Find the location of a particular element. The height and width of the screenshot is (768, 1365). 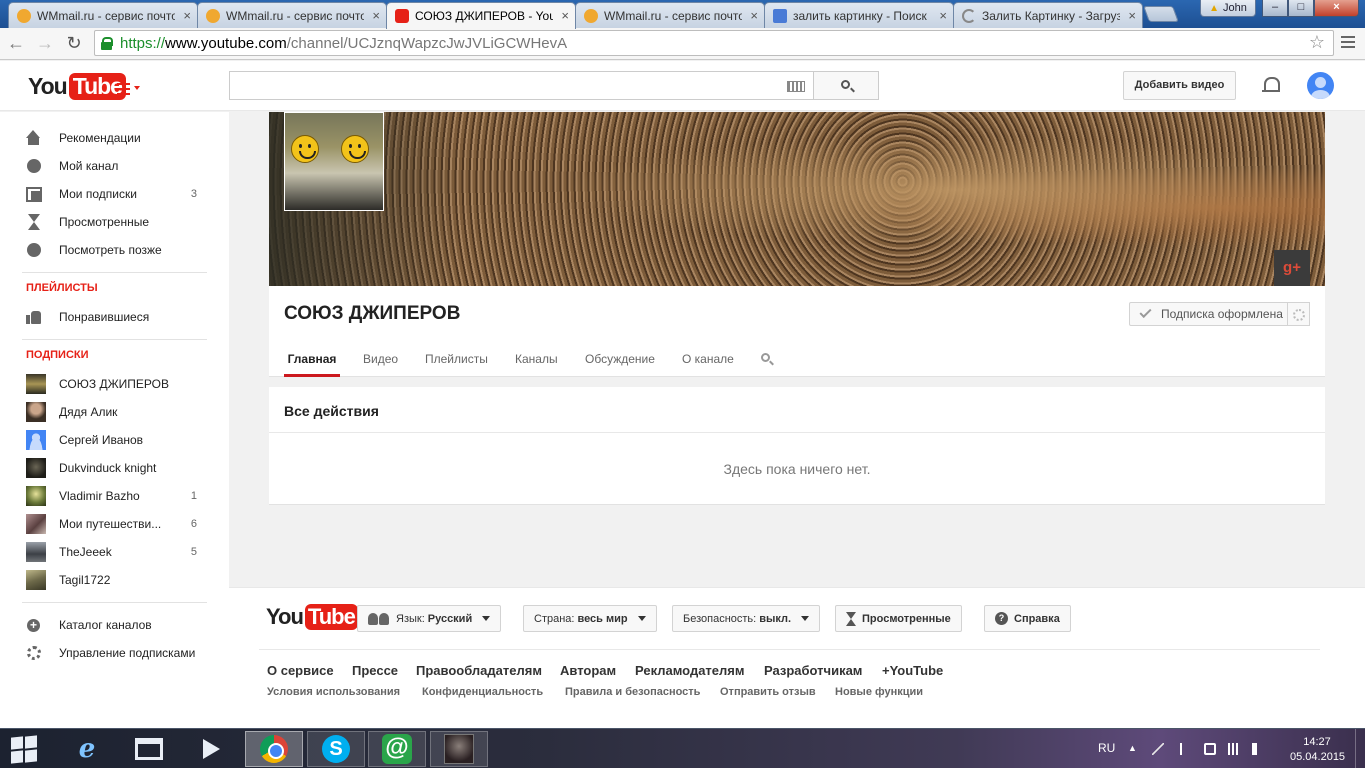

windows-start-icon is located at coordinates (24, 749).